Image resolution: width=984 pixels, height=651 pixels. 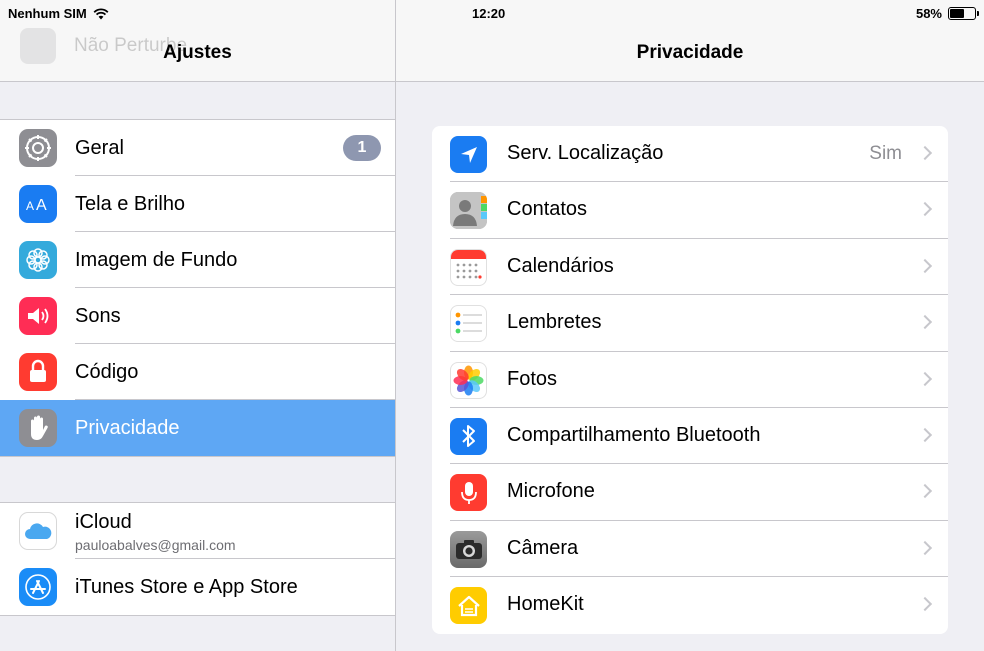 I want to click on battery-fill, so click(x=957, y=13).